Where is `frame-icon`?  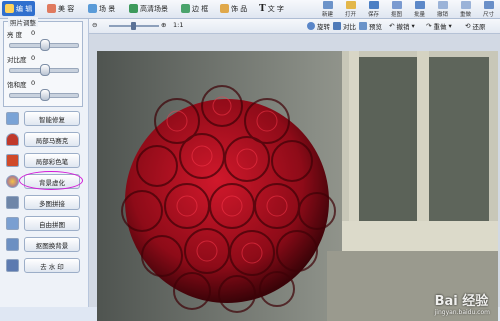
frame-icon is located at coordinates (185, 8).